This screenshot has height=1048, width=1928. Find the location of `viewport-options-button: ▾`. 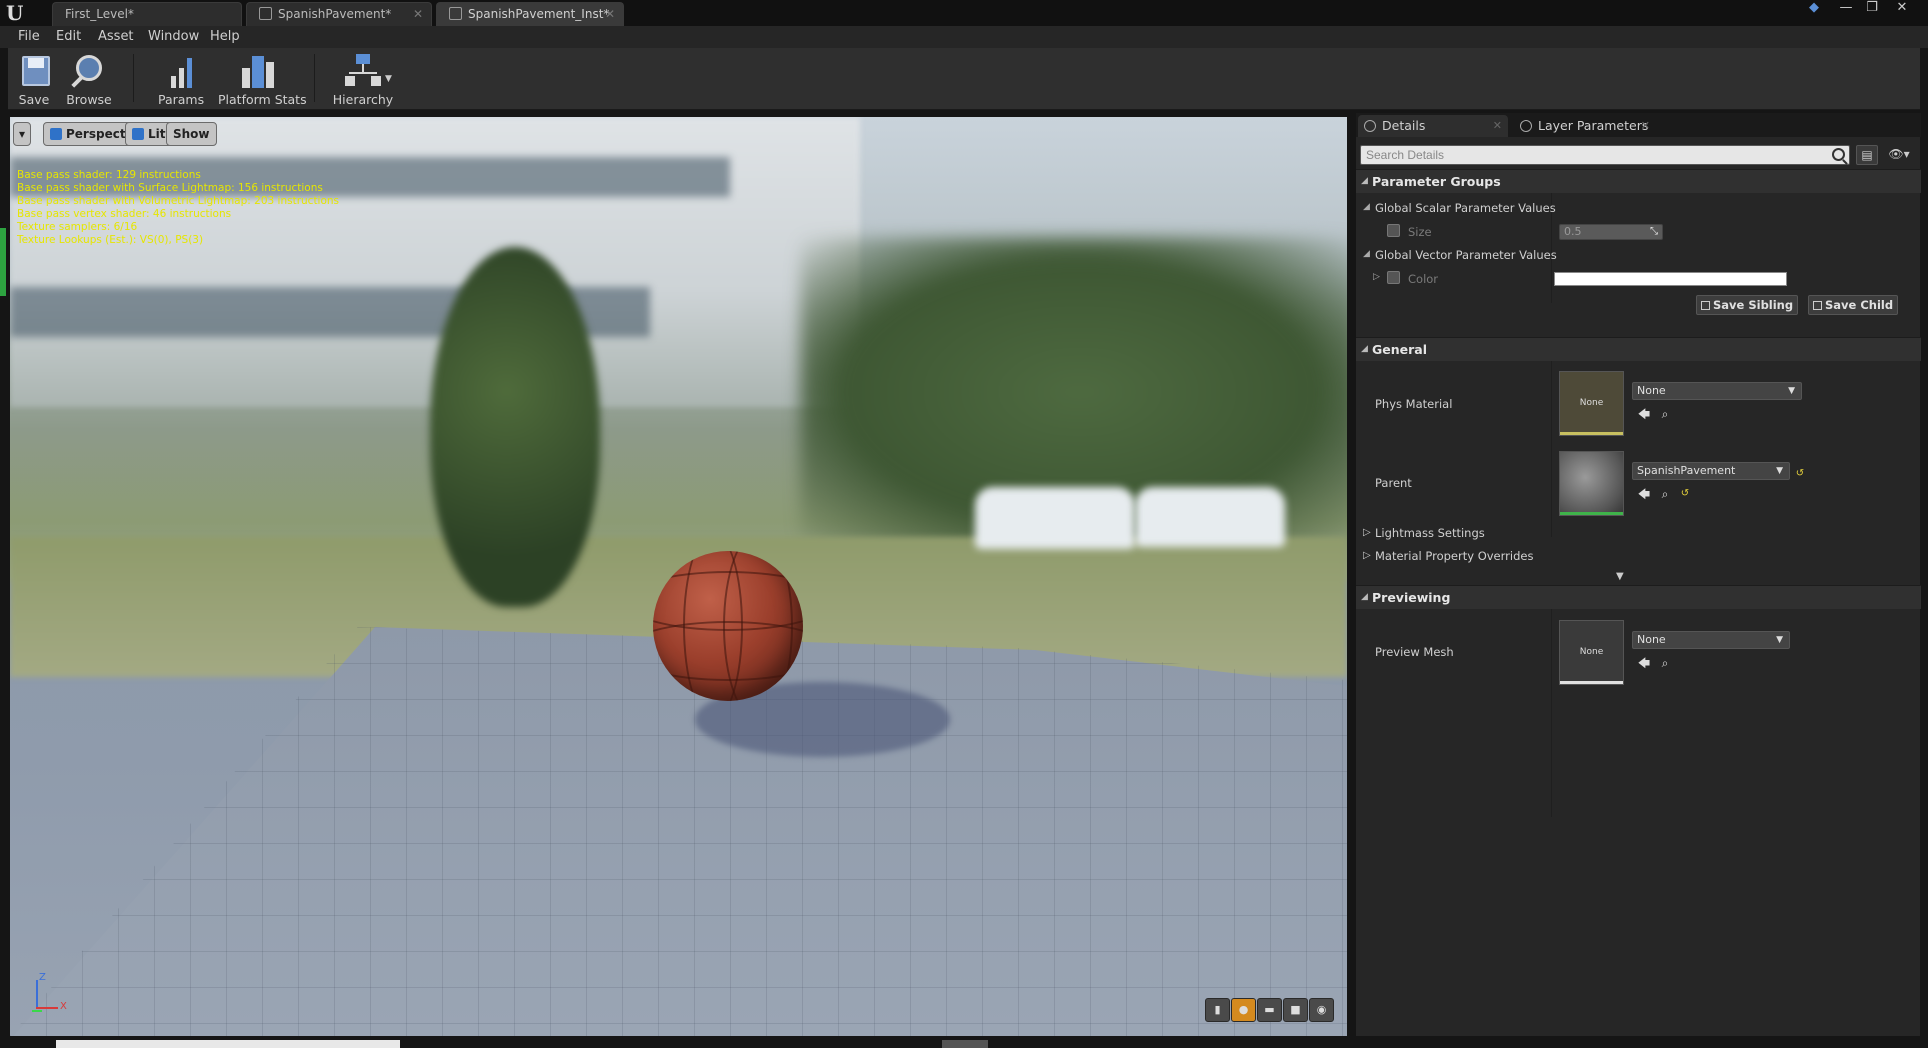

viewport-options-button: ▾ is located at coordinates (22, 134).